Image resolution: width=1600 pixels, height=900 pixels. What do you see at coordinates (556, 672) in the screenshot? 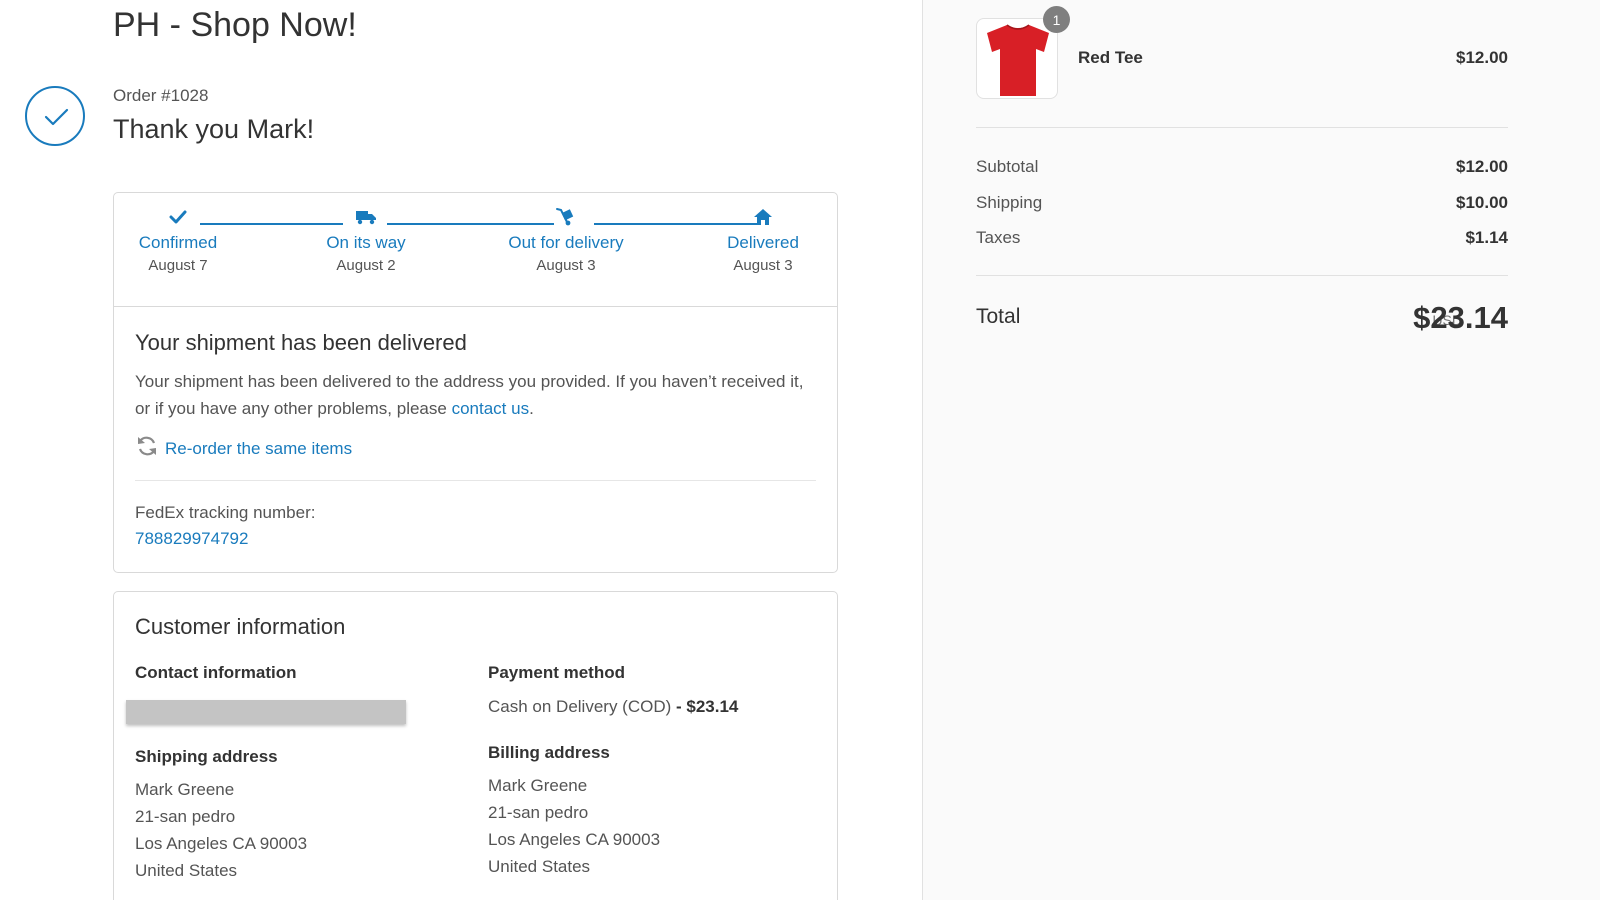
I see `payment-method-heading: Payment method` at bounding box center [556, 672].